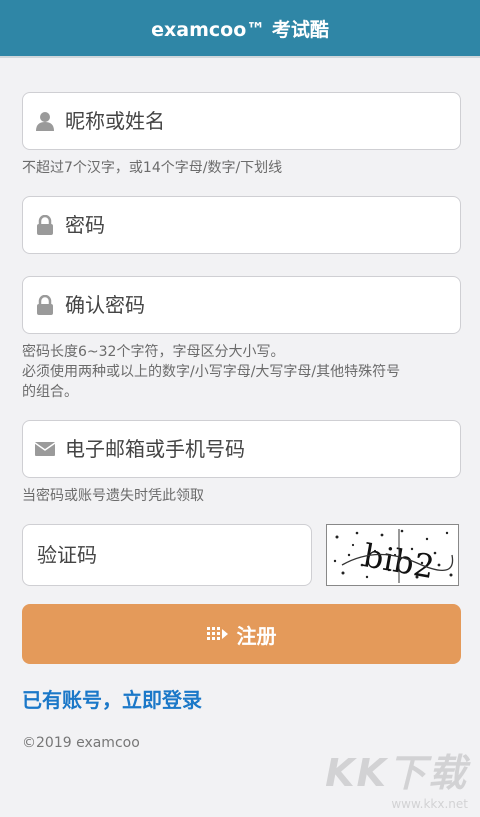 The image size is (480, 817). I want to click on captcha-field, so click(167, 555).